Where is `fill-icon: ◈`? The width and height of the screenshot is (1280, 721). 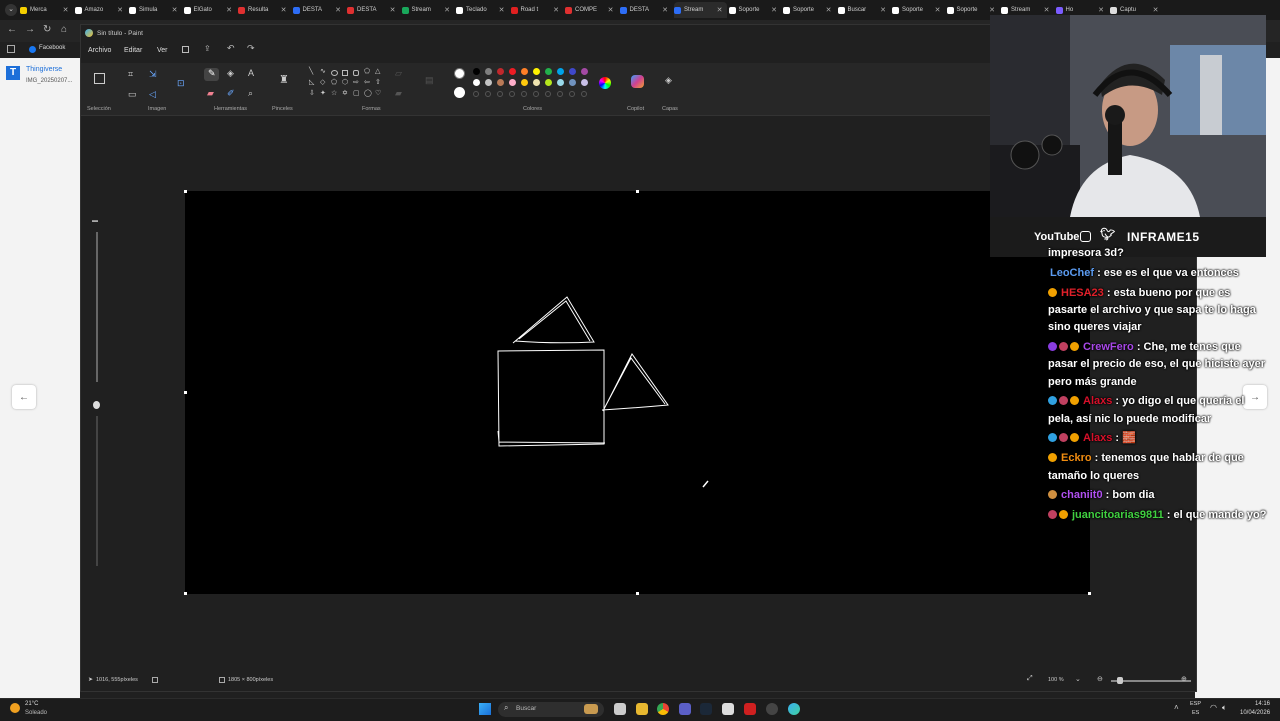 fill-icon: ◈ is located at coordinates (230, 73).